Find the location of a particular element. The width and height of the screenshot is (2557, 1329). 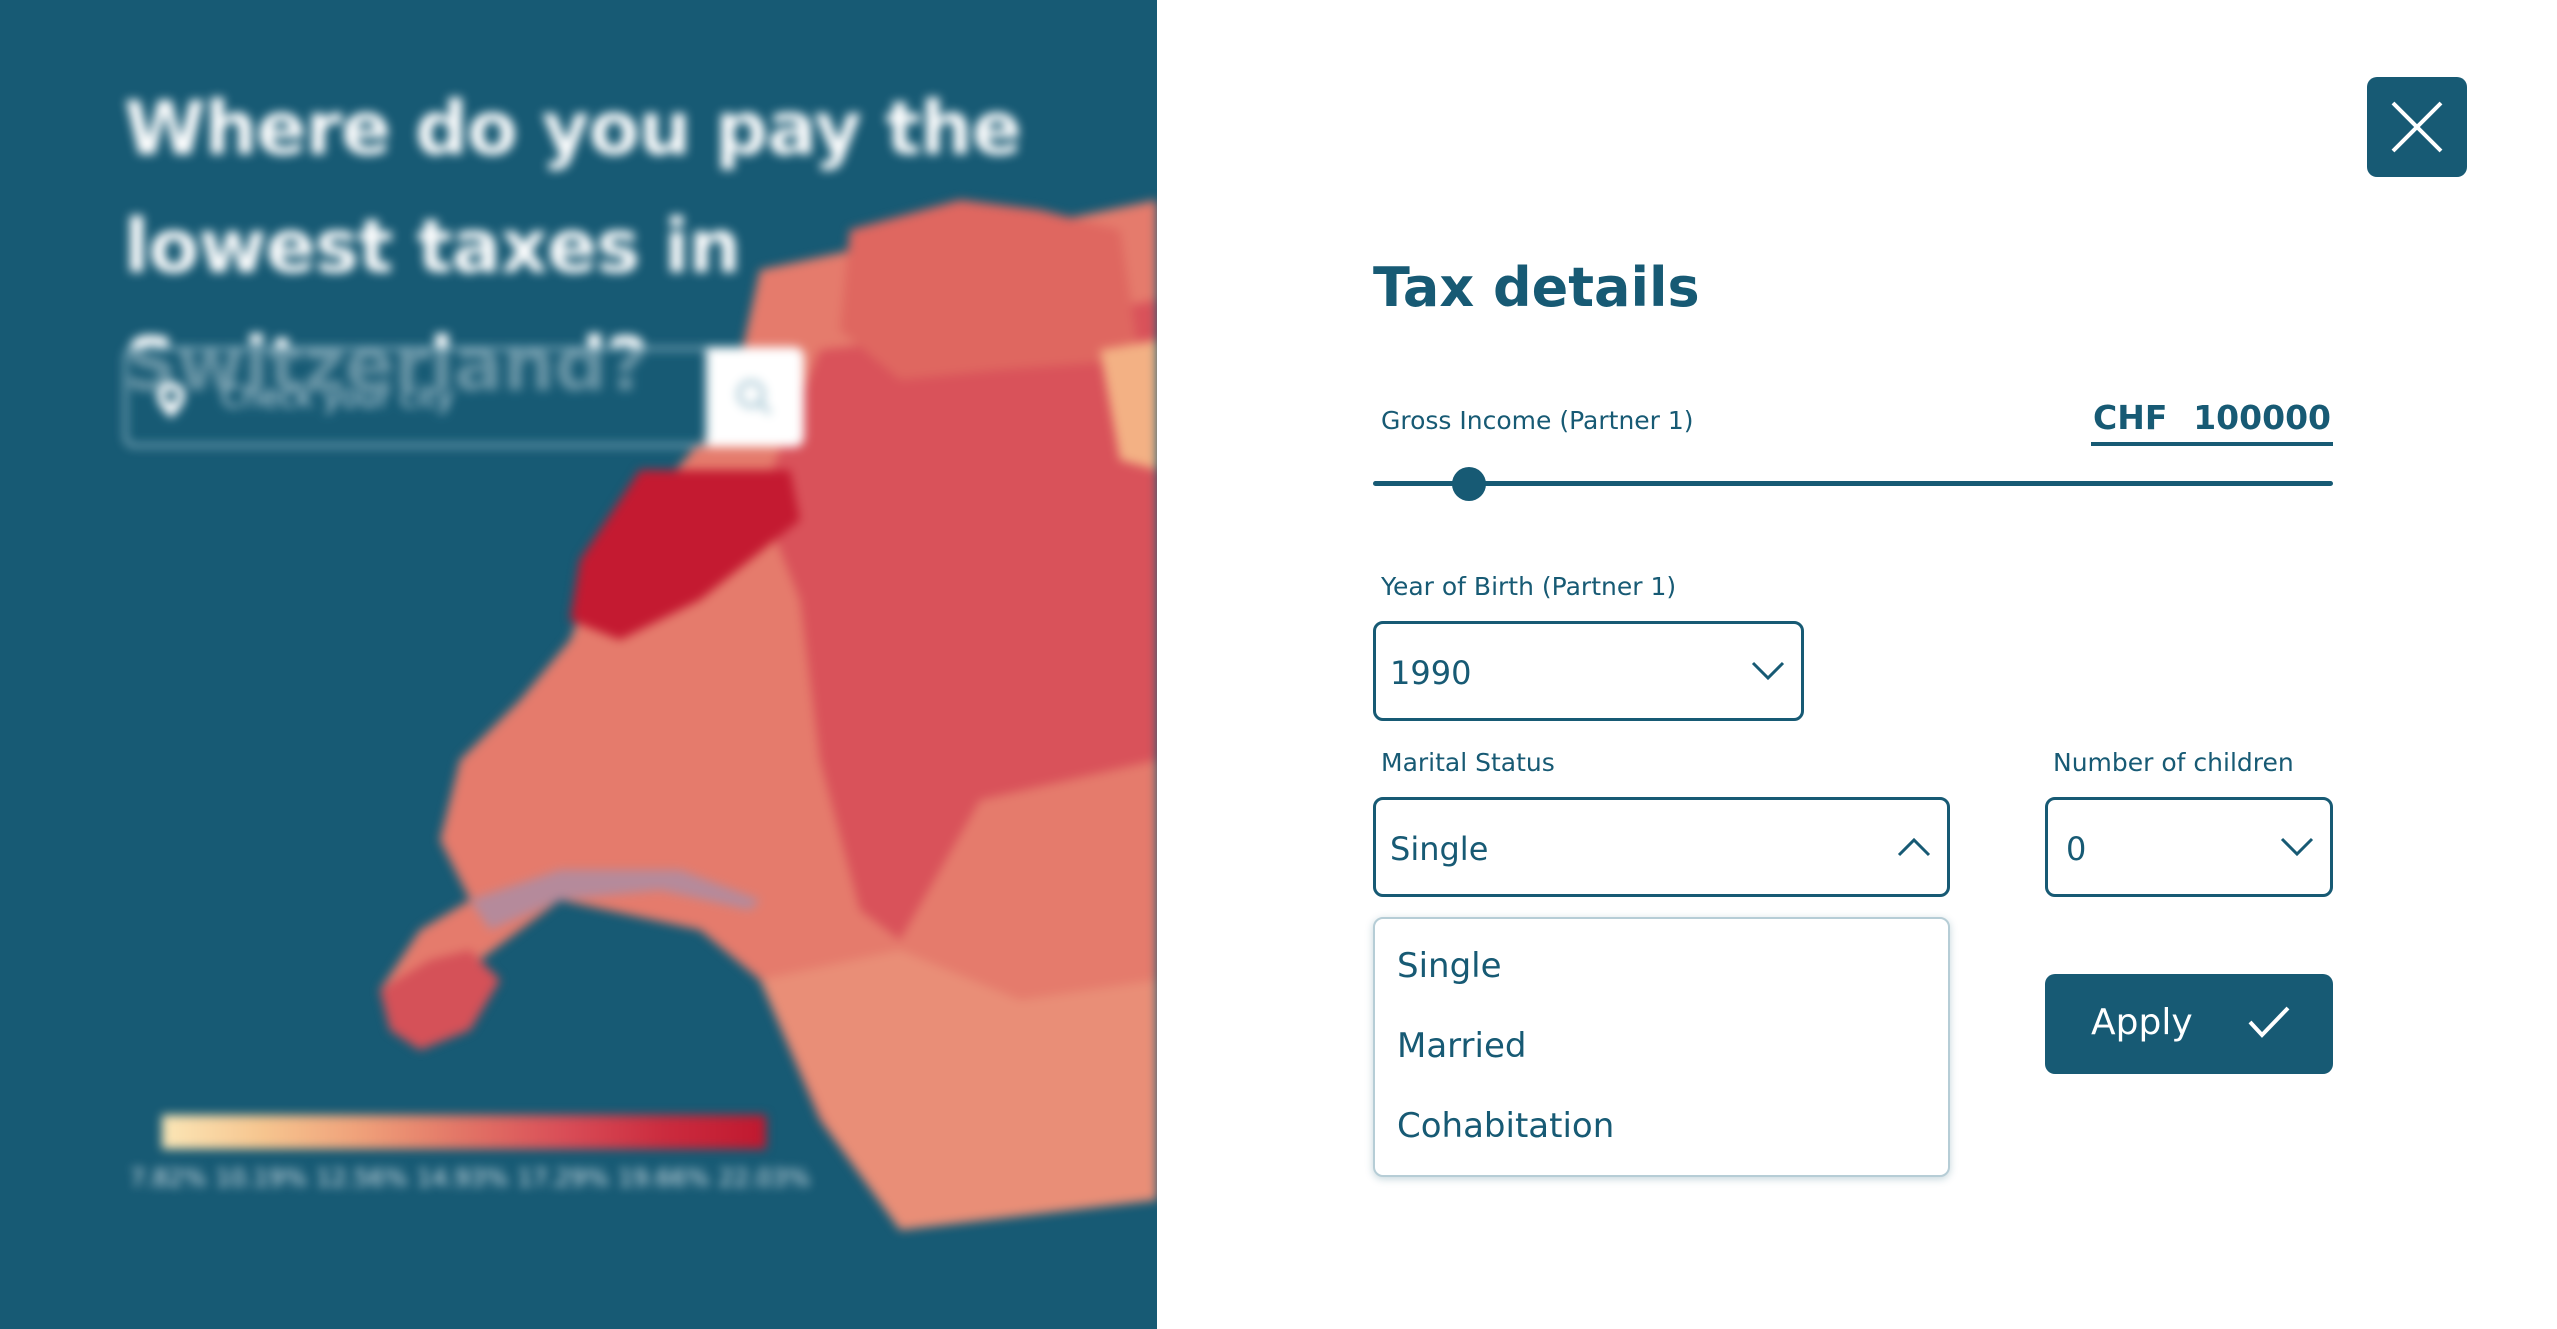

gross-income-label: Gross Income (Partner 1) is located at coordinates (1537, 420).